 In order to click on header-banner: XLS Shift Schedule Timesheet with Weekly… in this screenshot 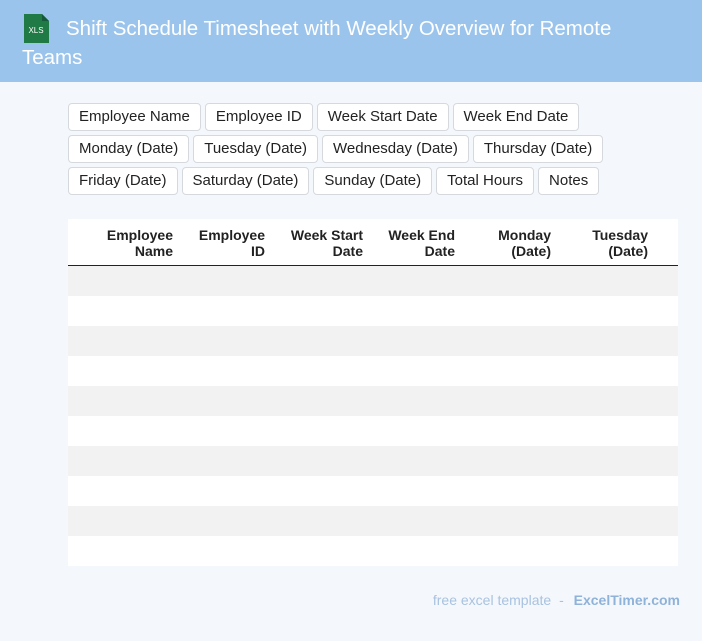, I will do `click(351, 41)`.